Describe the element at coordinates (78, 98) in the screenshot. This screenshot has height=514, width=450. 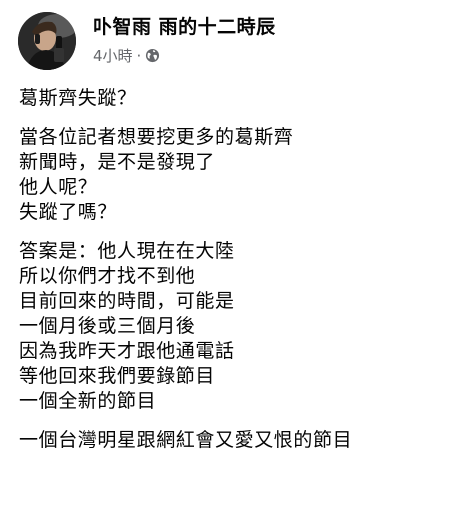
I see `post-line: 葛斯齊失蹤？` at that location.